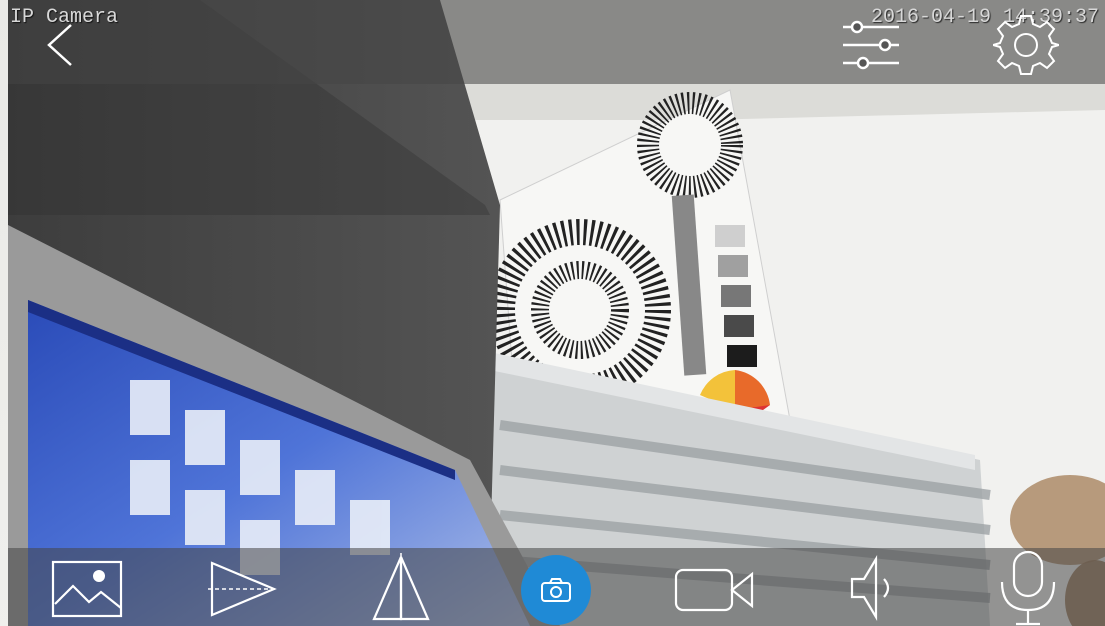 The height and width of the screenshot is (626, 1105). I want to click on snapshot-button, so click(556, 590).